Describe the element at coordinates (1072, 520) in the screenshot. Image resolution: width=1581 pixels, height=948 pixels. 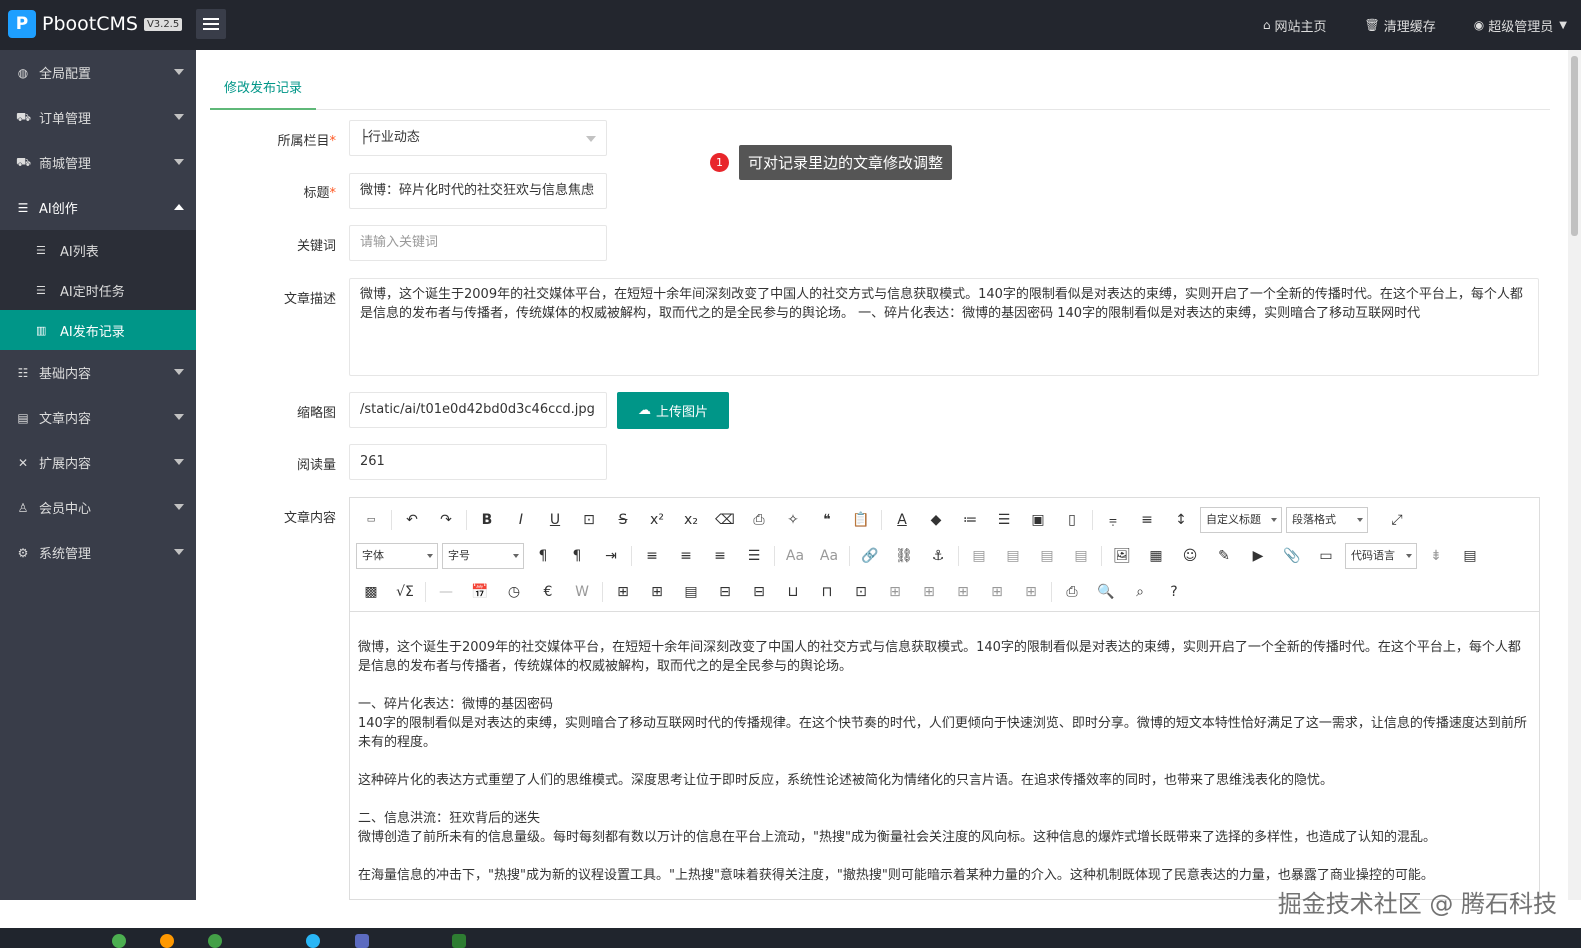
I see `clear-doc-icon: ▯` at that location.